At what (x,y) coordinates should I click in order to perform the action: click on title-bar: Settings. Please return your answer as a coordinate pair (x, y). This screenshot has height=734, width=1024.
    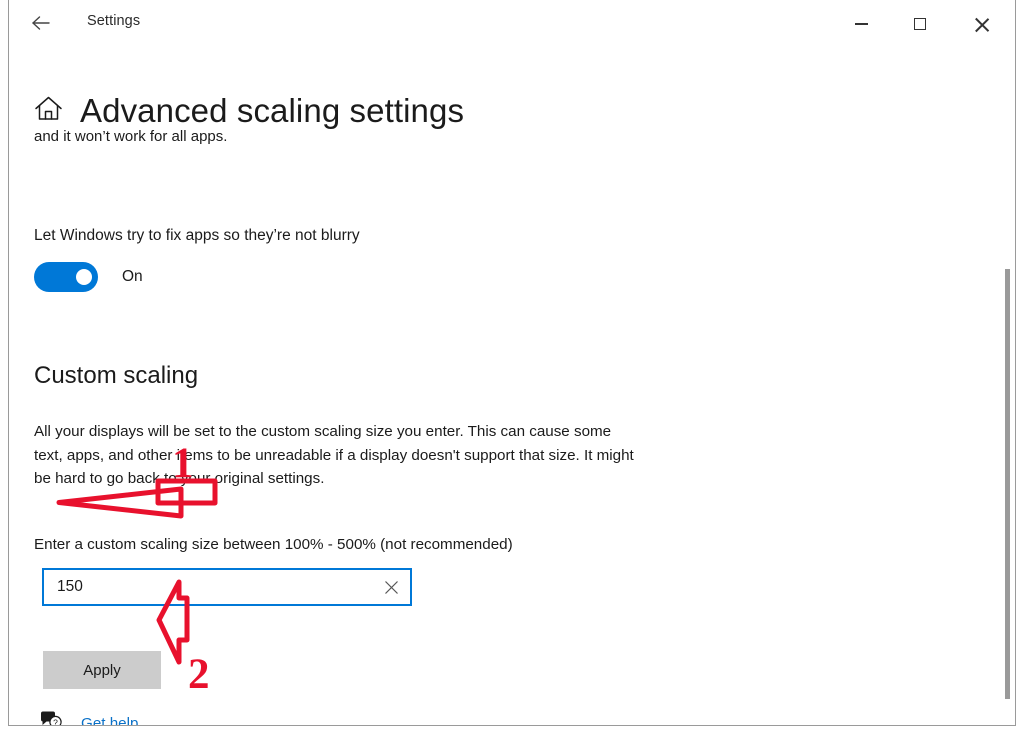
    Looking at the image, I should click on (512, 23).